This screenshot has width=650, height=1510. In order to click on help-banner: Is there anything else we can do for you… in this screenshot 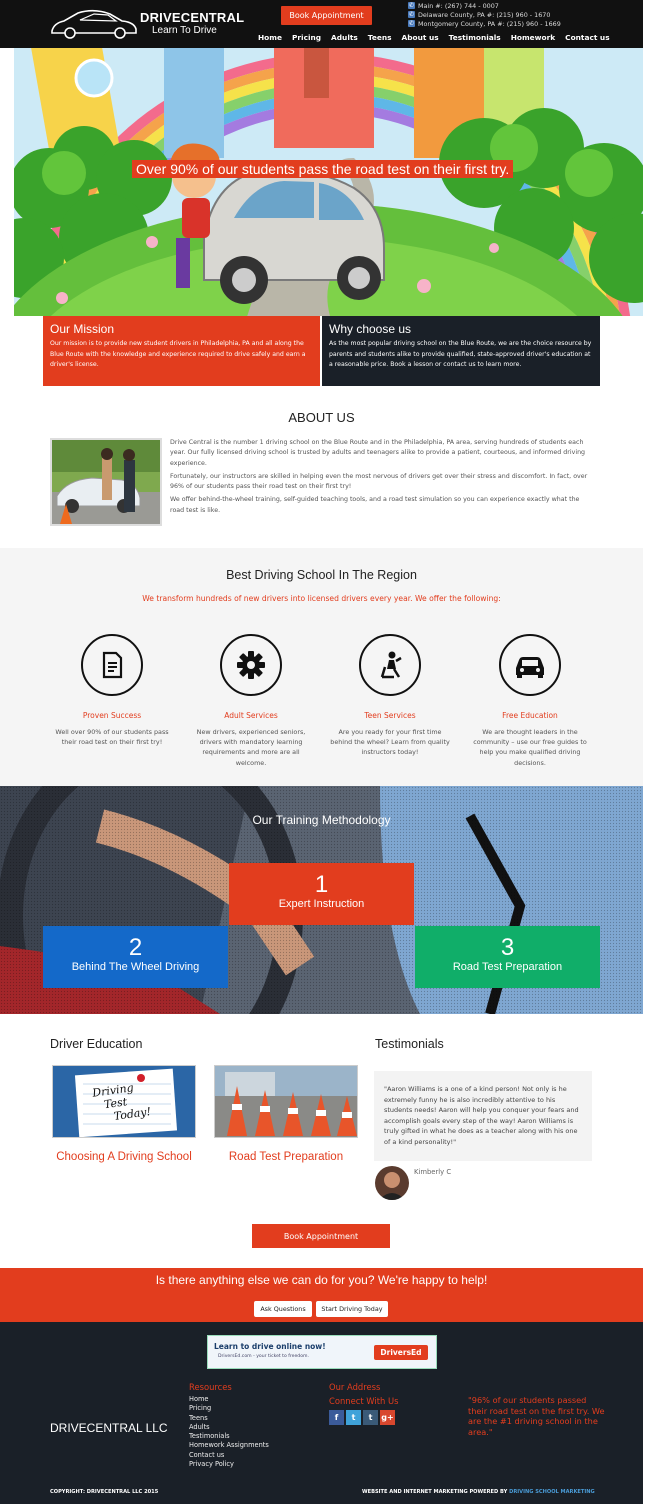, I will do `click(321, 1295)`.